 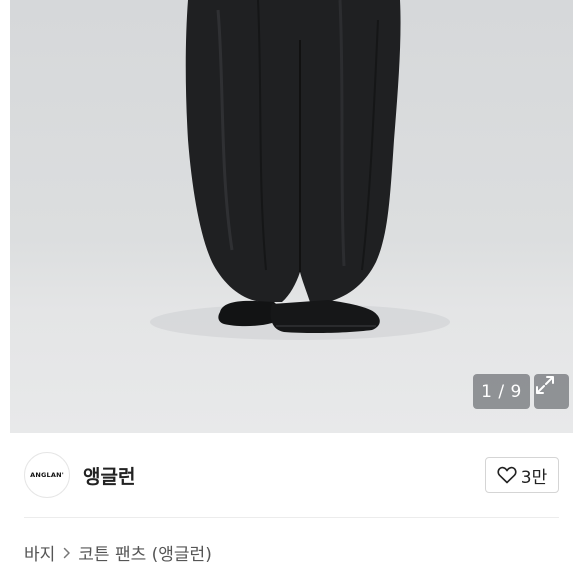 What do you see at coordinates (39, 552) in the screenshot?
I see `breadcrumb-category: 바지` at bounding box center [39, 552].